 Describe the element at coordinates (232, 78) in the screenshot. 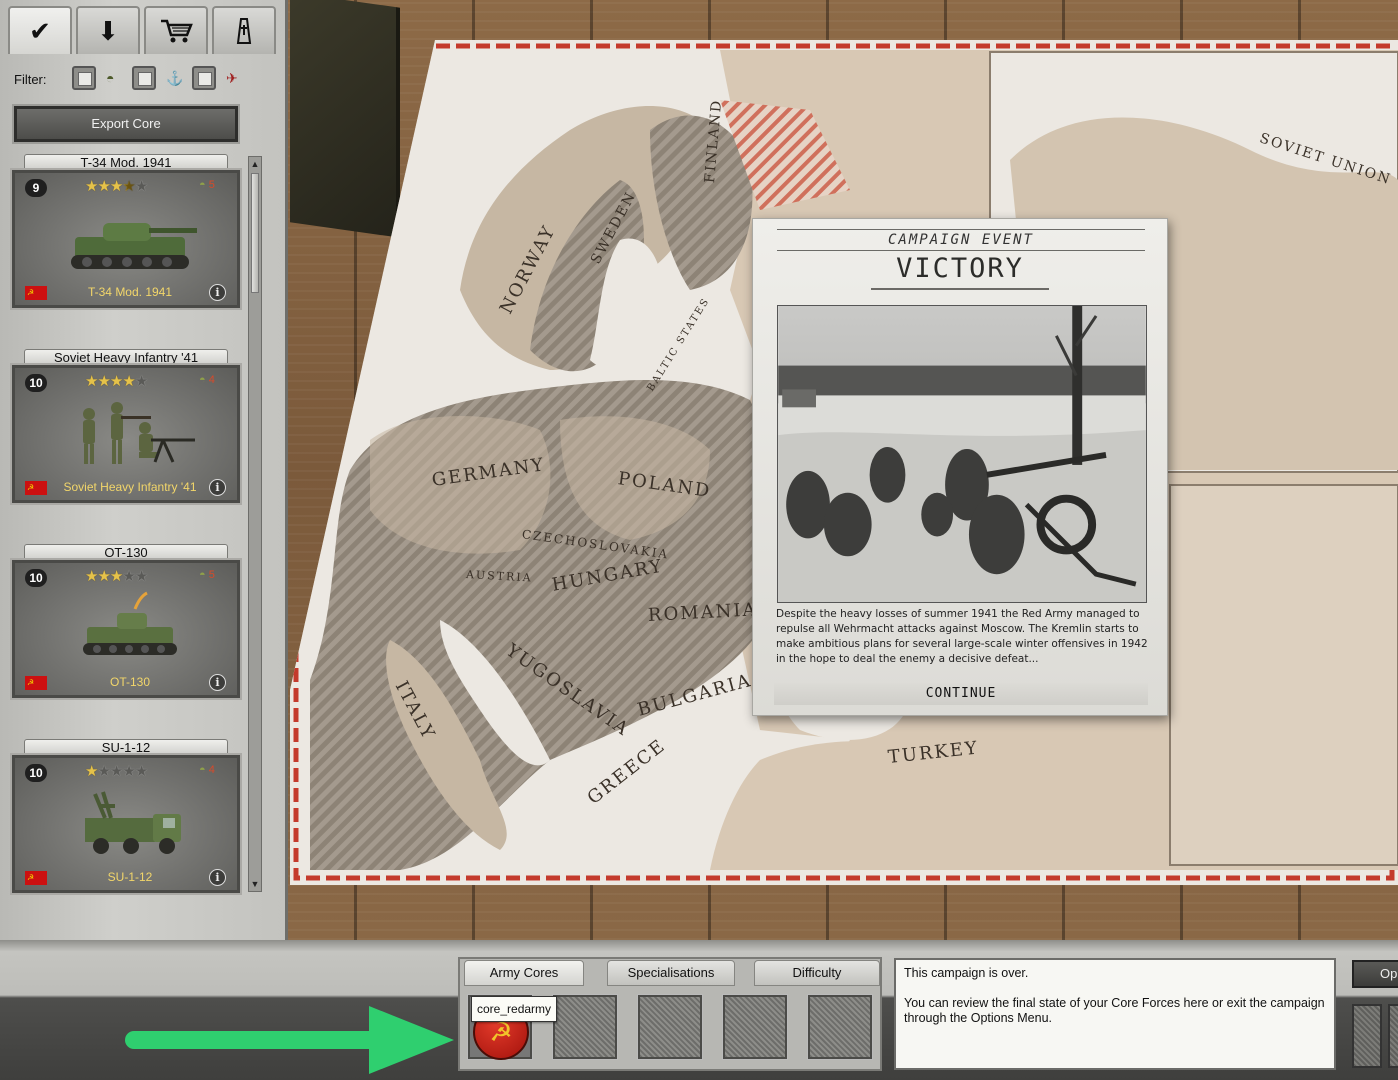

I see `plane-icon: ✈` at that location.